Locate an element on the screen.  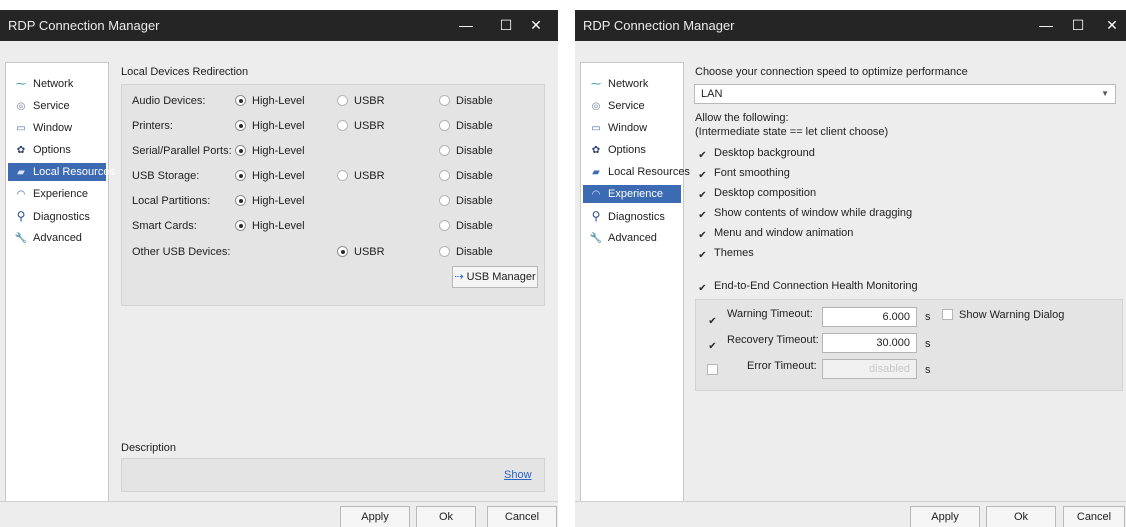
gauge-icon: ◠ is located at coordinates (21, 194).